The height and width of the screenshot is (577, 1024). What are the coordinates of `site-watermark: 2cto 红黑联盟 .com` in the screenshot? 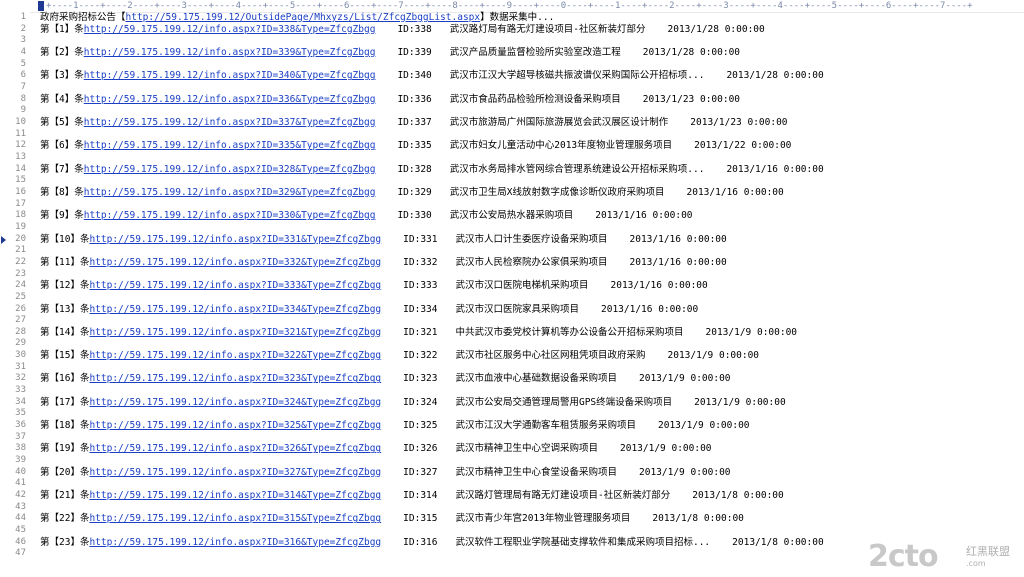 It's located at (943, 557).